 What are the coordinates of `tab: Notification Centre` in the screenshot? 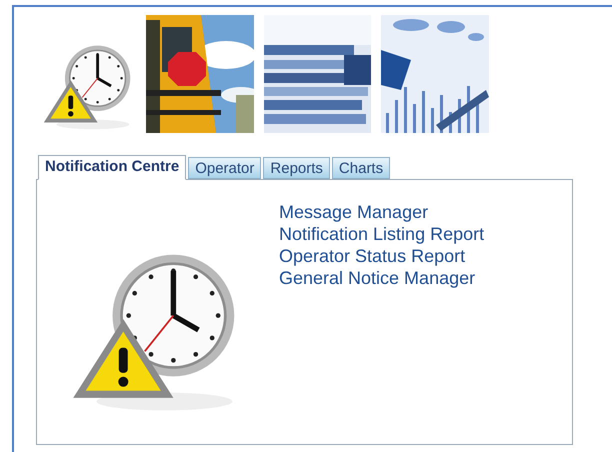 It's located at (112, 167).